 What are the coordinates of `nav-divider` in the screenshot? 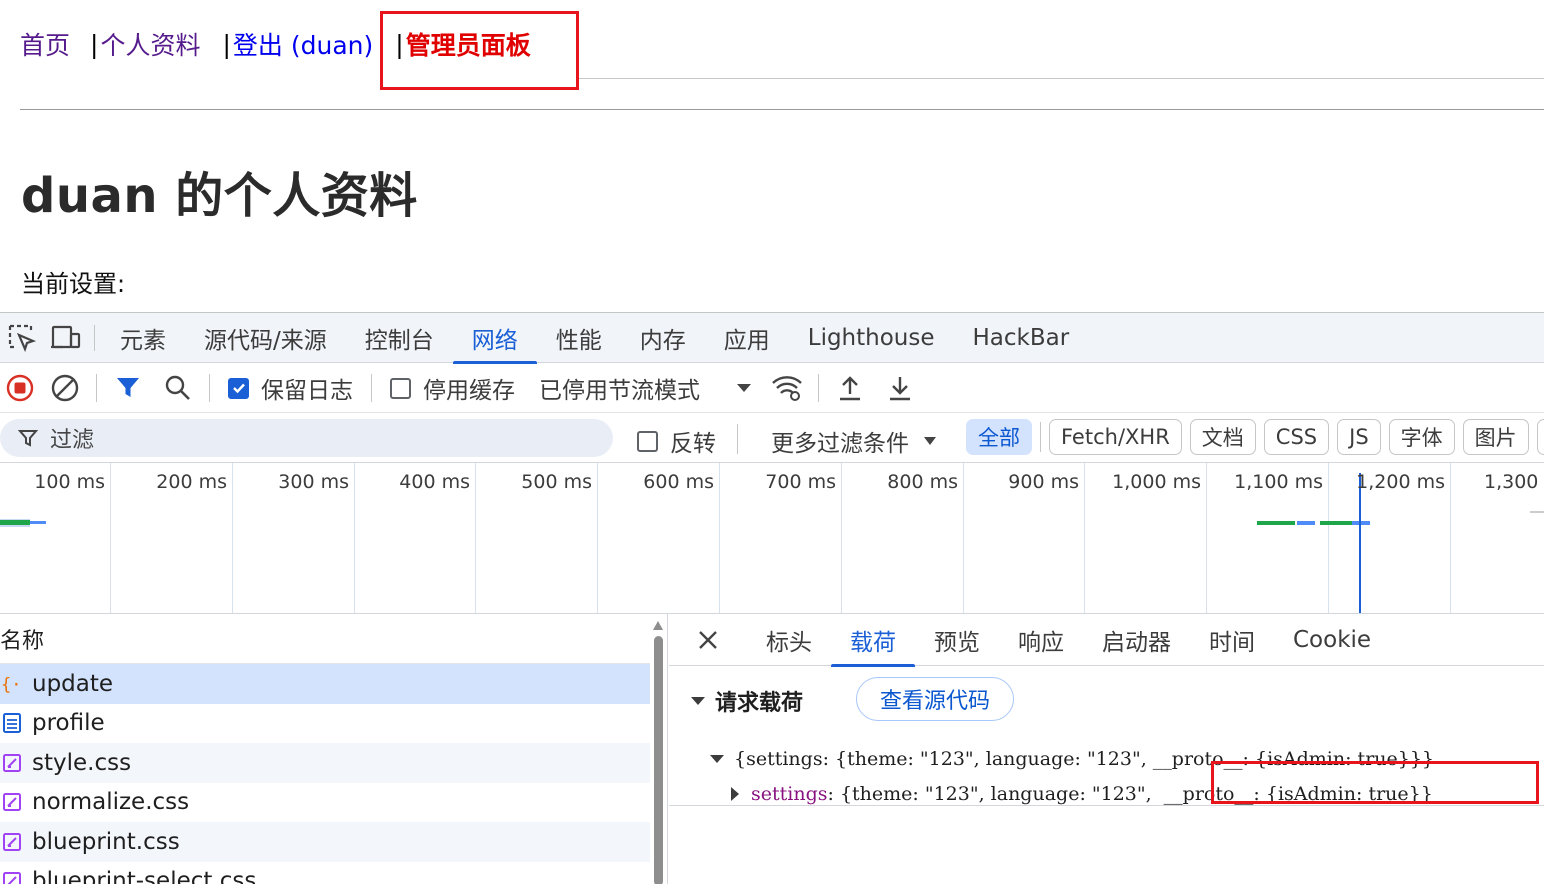 It's located at (1061, 78).